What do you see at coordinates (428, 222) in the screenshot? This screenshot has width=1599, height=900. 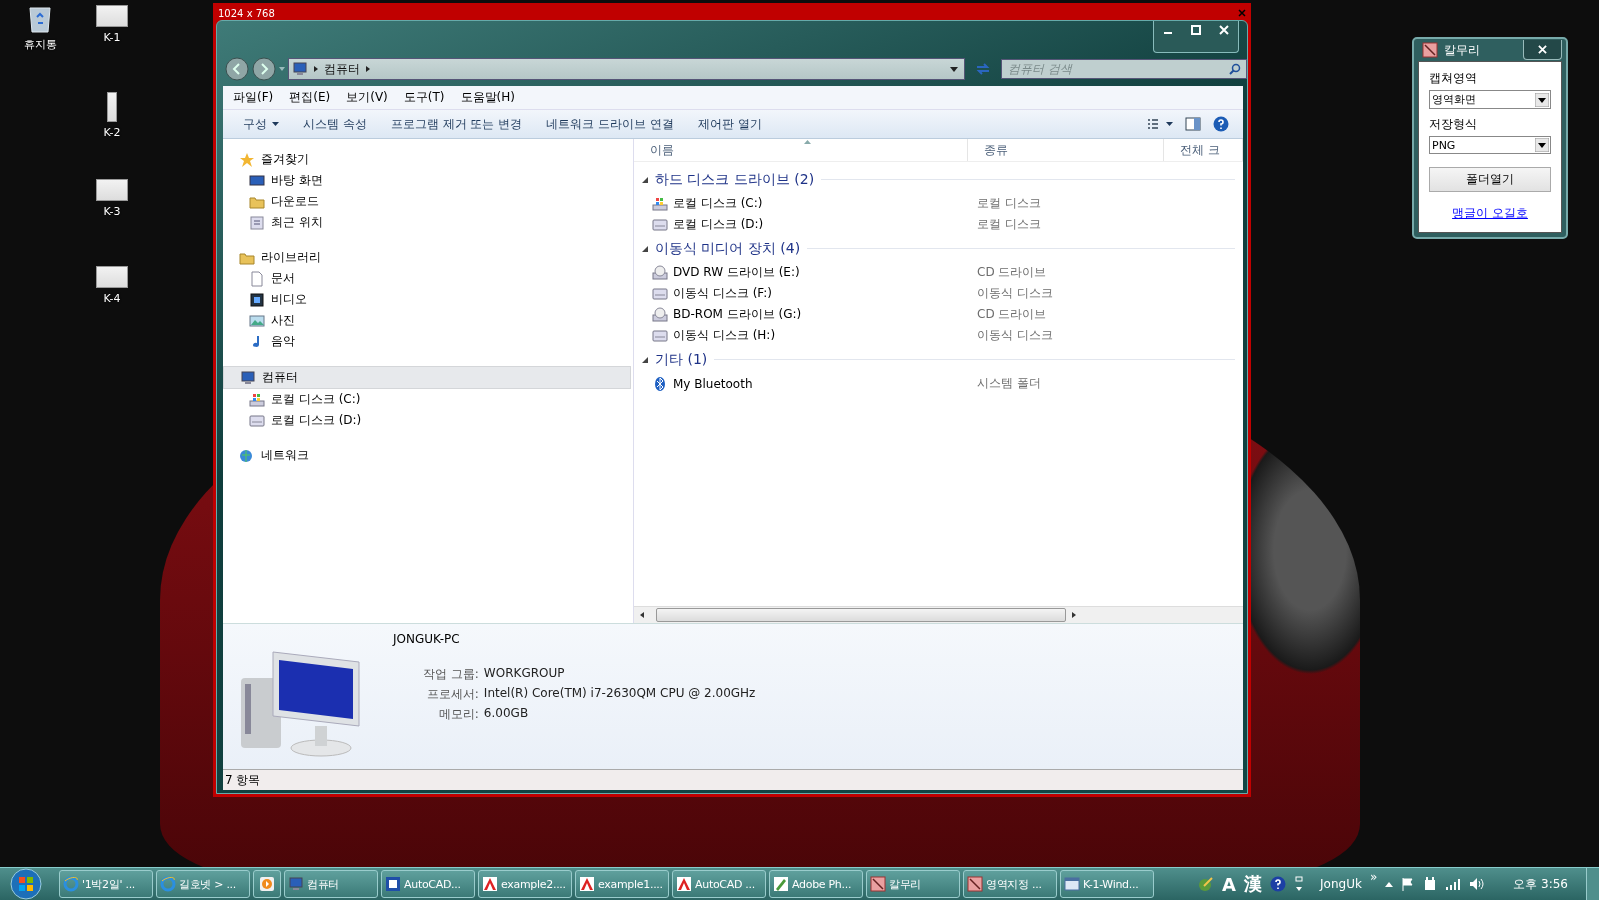 I see `nav-item: 최근 위치` at bounding box center [428, 222].